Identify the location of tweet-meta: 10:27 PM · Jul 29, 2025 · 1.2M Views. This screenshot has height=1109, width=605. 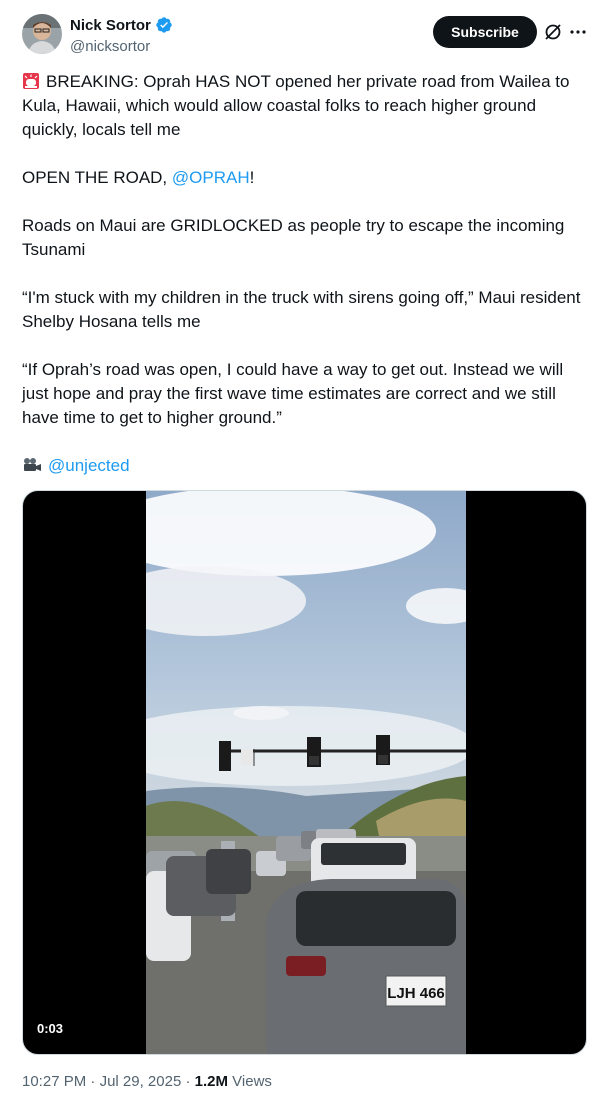
(147, 1081).